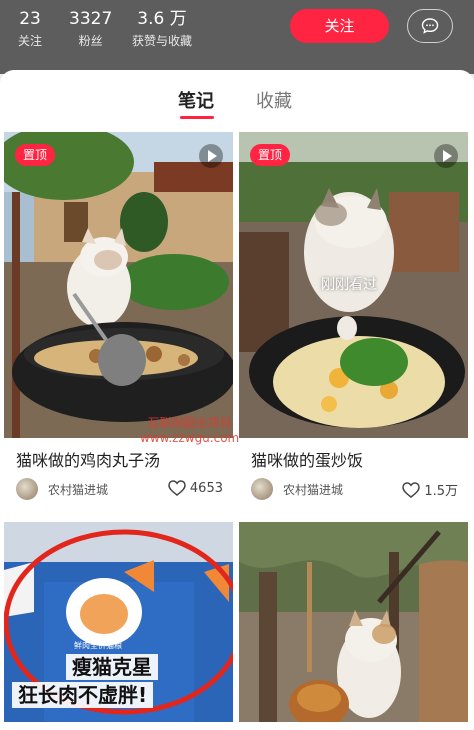  Describe the element at coordinates (119, 490) in the screenshot. I see `note-author-row: 农村猫进城 4653` at that location.